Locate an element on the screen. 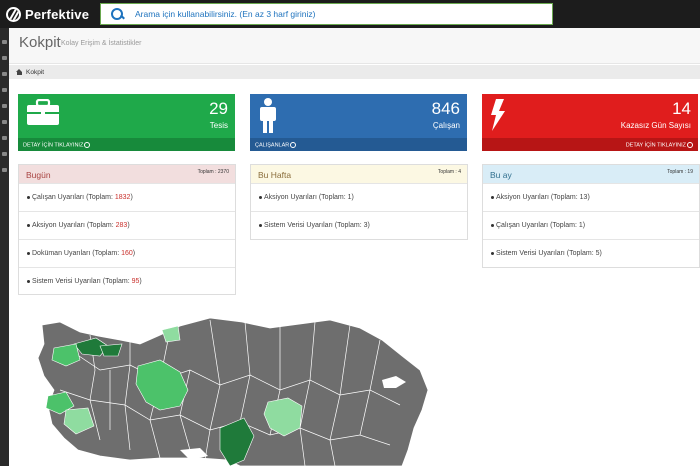 This screenshot has height=466, width=700. list-item-count: 1832 is located at coordinates (122, 197).